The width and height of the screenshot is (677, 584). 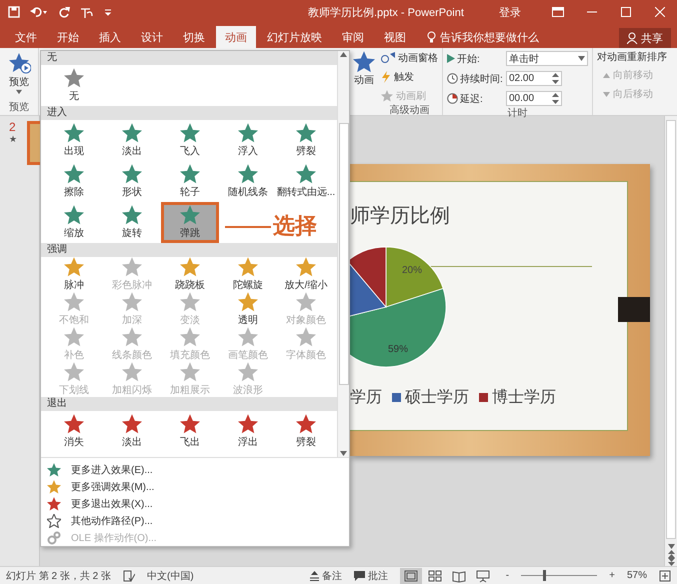 What do you see at coordinates (612, 575) in the screenshot?
I see `zoom-in-button: +` at bounding box center [612, 575].